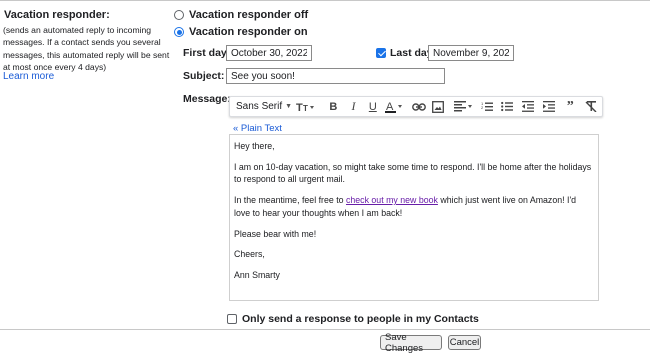 Image resolution: width=650 pixels, height=361 pixels. Describe the element at coordinates (249, 15) in the screenshot. I see `responder-off-label: Vacation responder off` at that location.